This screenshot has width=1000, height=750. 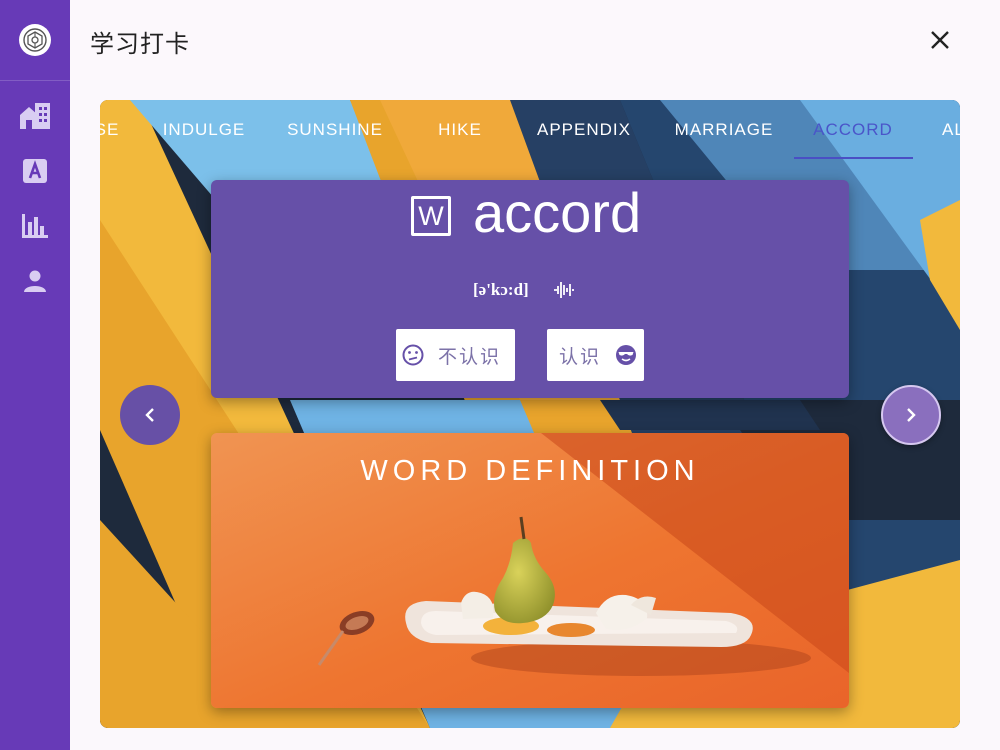 I want to click on tab-indulge: INDULGE, so click(x=204, y=131).